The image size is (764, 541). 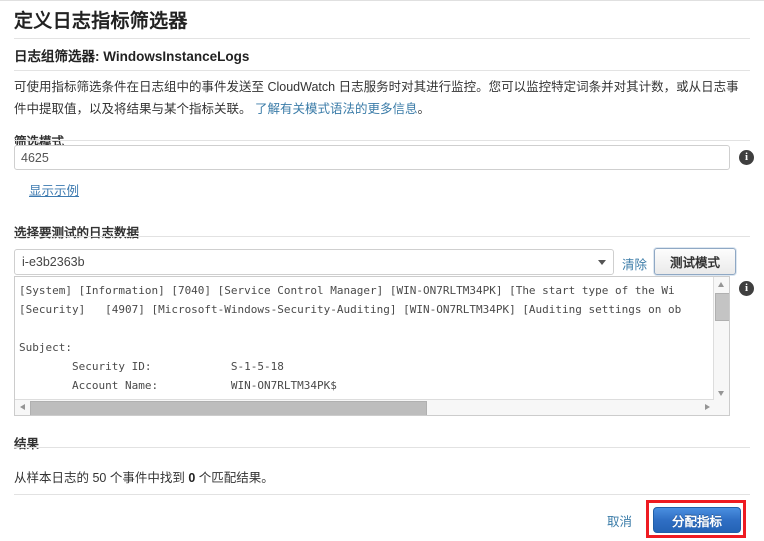 I want to click on scroll-left-button, so click(x=22, y=407).